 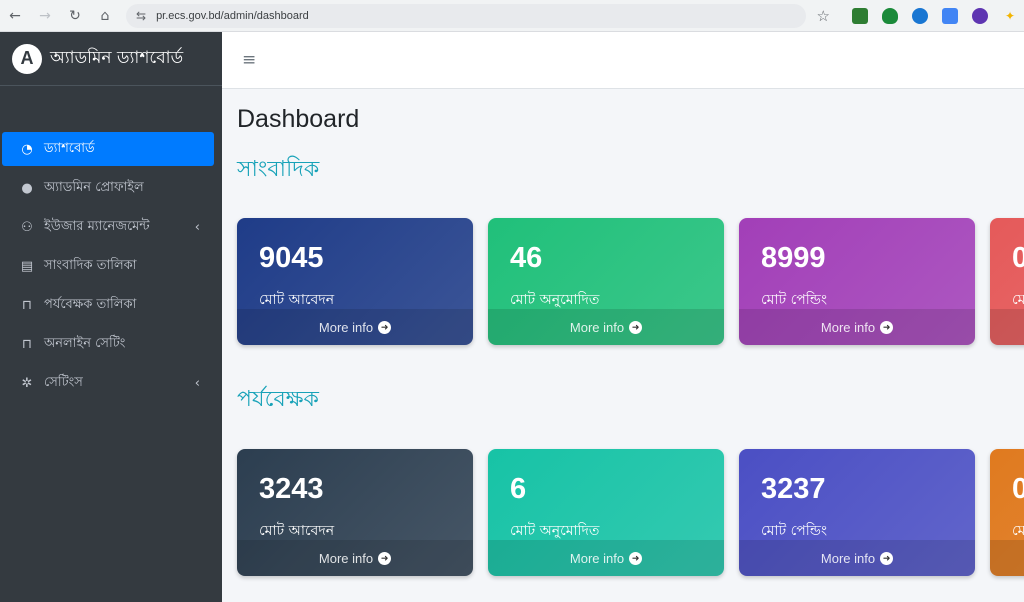 I want to click on user-circle-icon: ●, so click(x=27, y=188).